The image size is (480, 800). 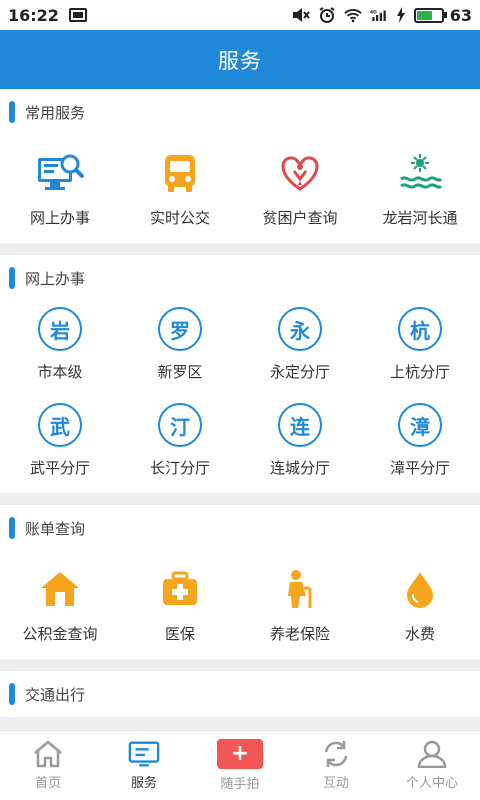 What do you see at coordinates (327, 15) in the screenshot?
I see `alarm-icon` at bounding box center [327, 15].